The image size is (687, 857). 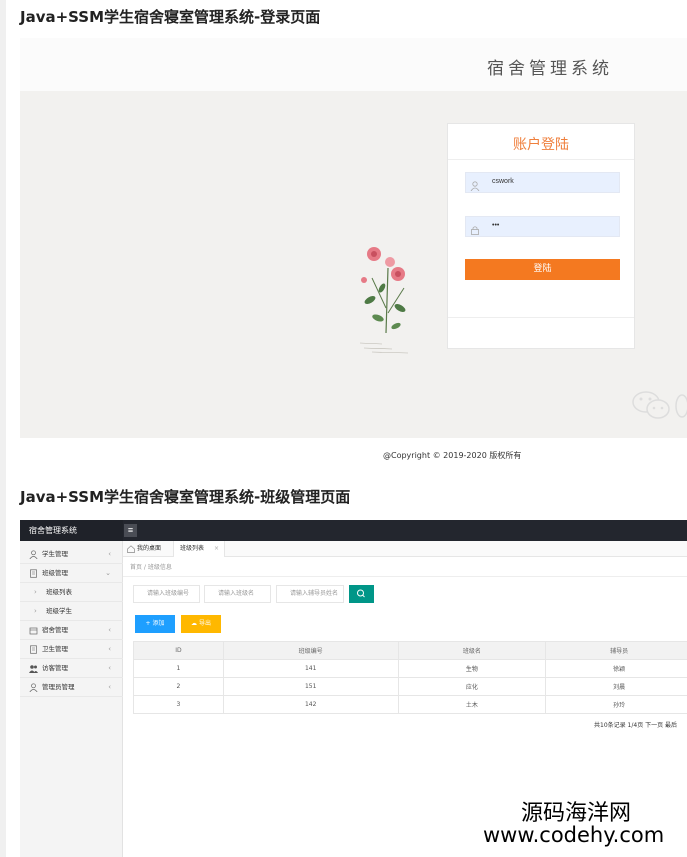 I want to click on sidebar-item-students: 学生管理 ‹, so click(x=71, y=554).